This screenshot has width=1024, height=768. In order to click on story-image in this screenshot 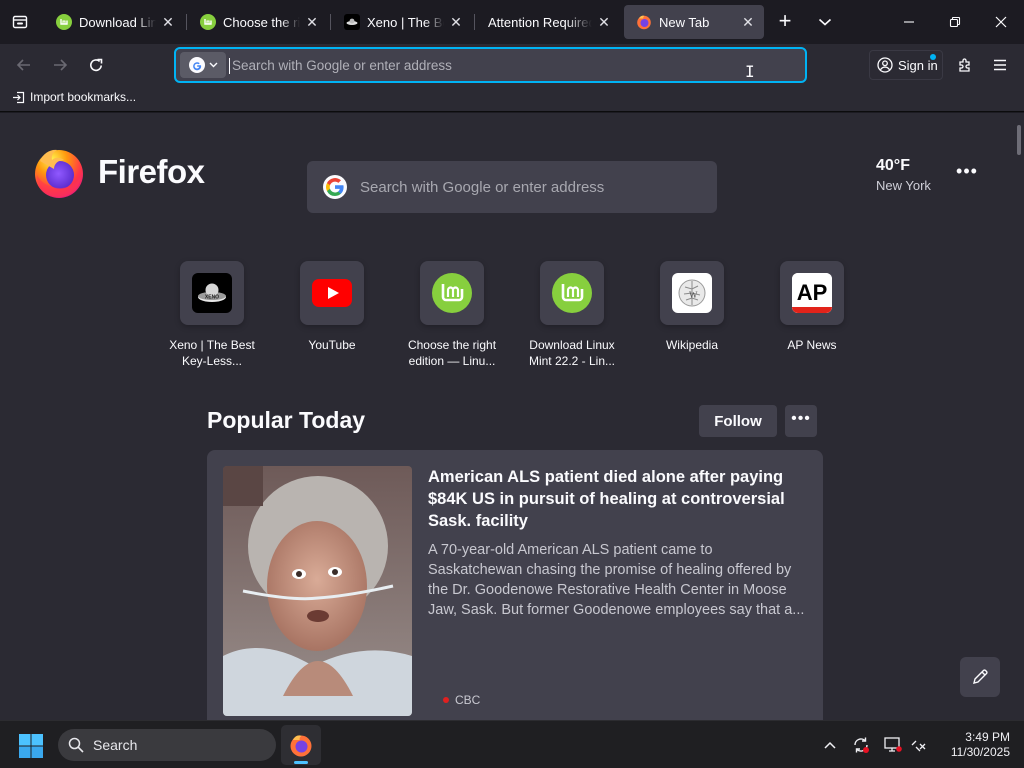, I will do `click(317, 591)`.